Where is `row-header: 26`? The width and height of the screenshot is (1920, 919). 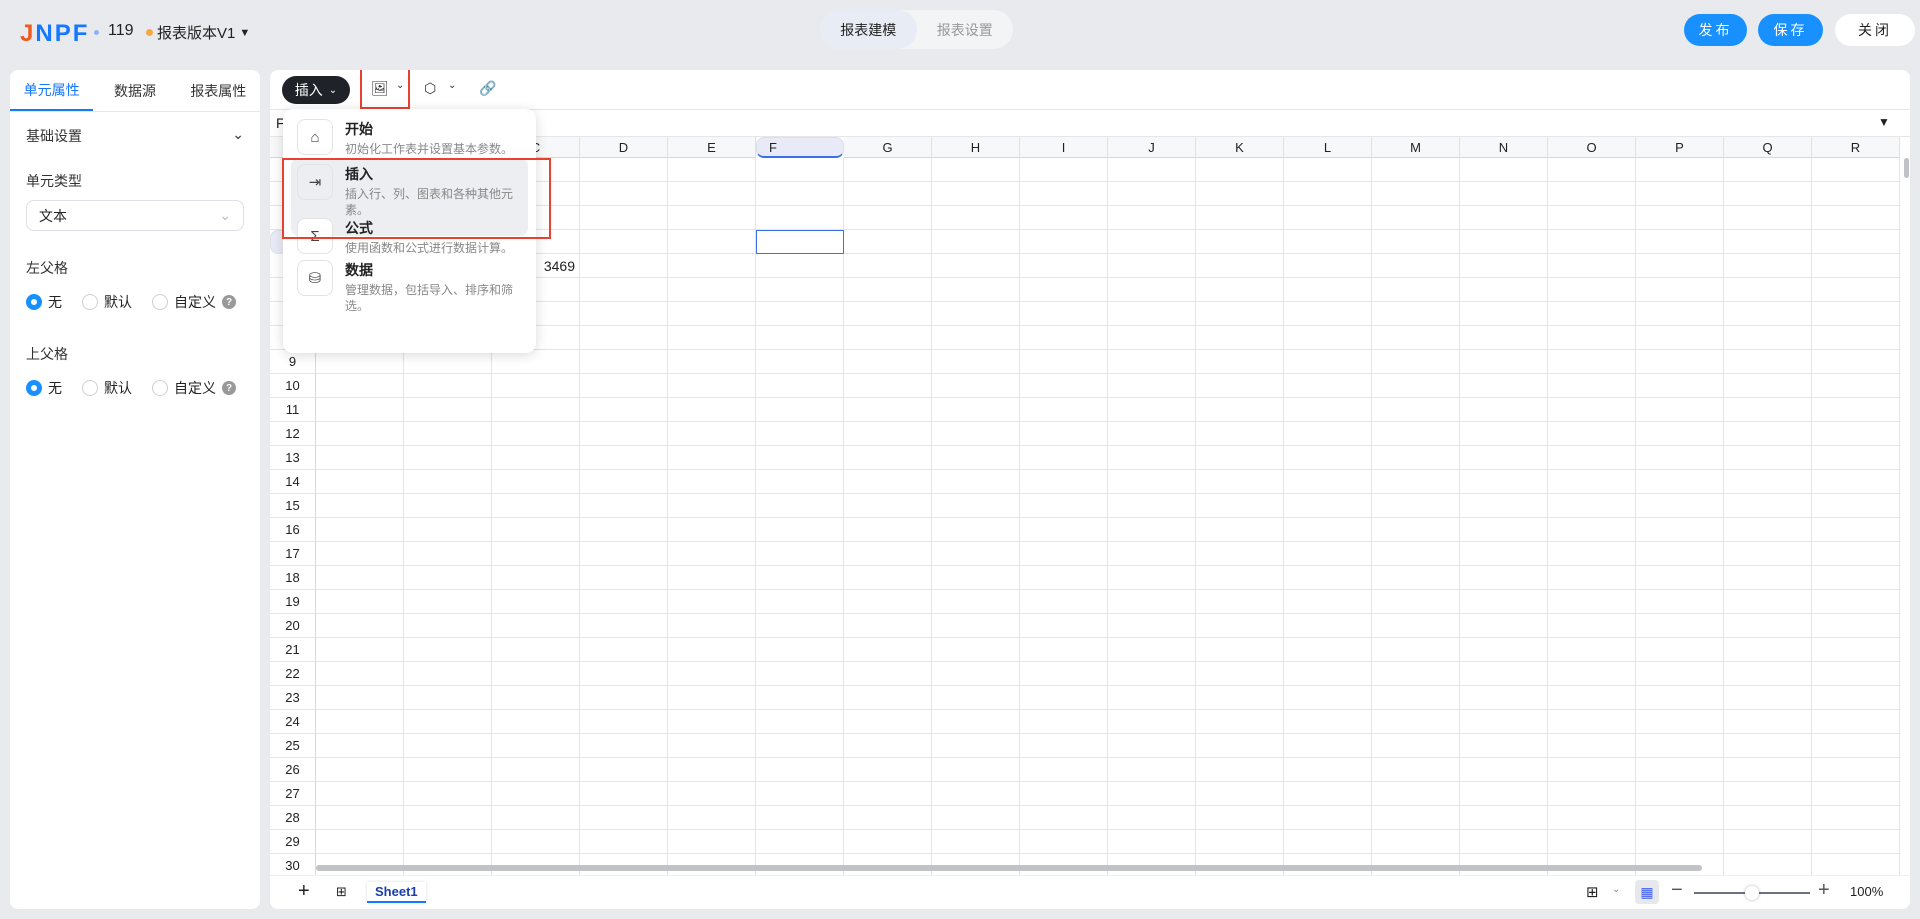
row-header: 26 is located at coordinates (293, 770).